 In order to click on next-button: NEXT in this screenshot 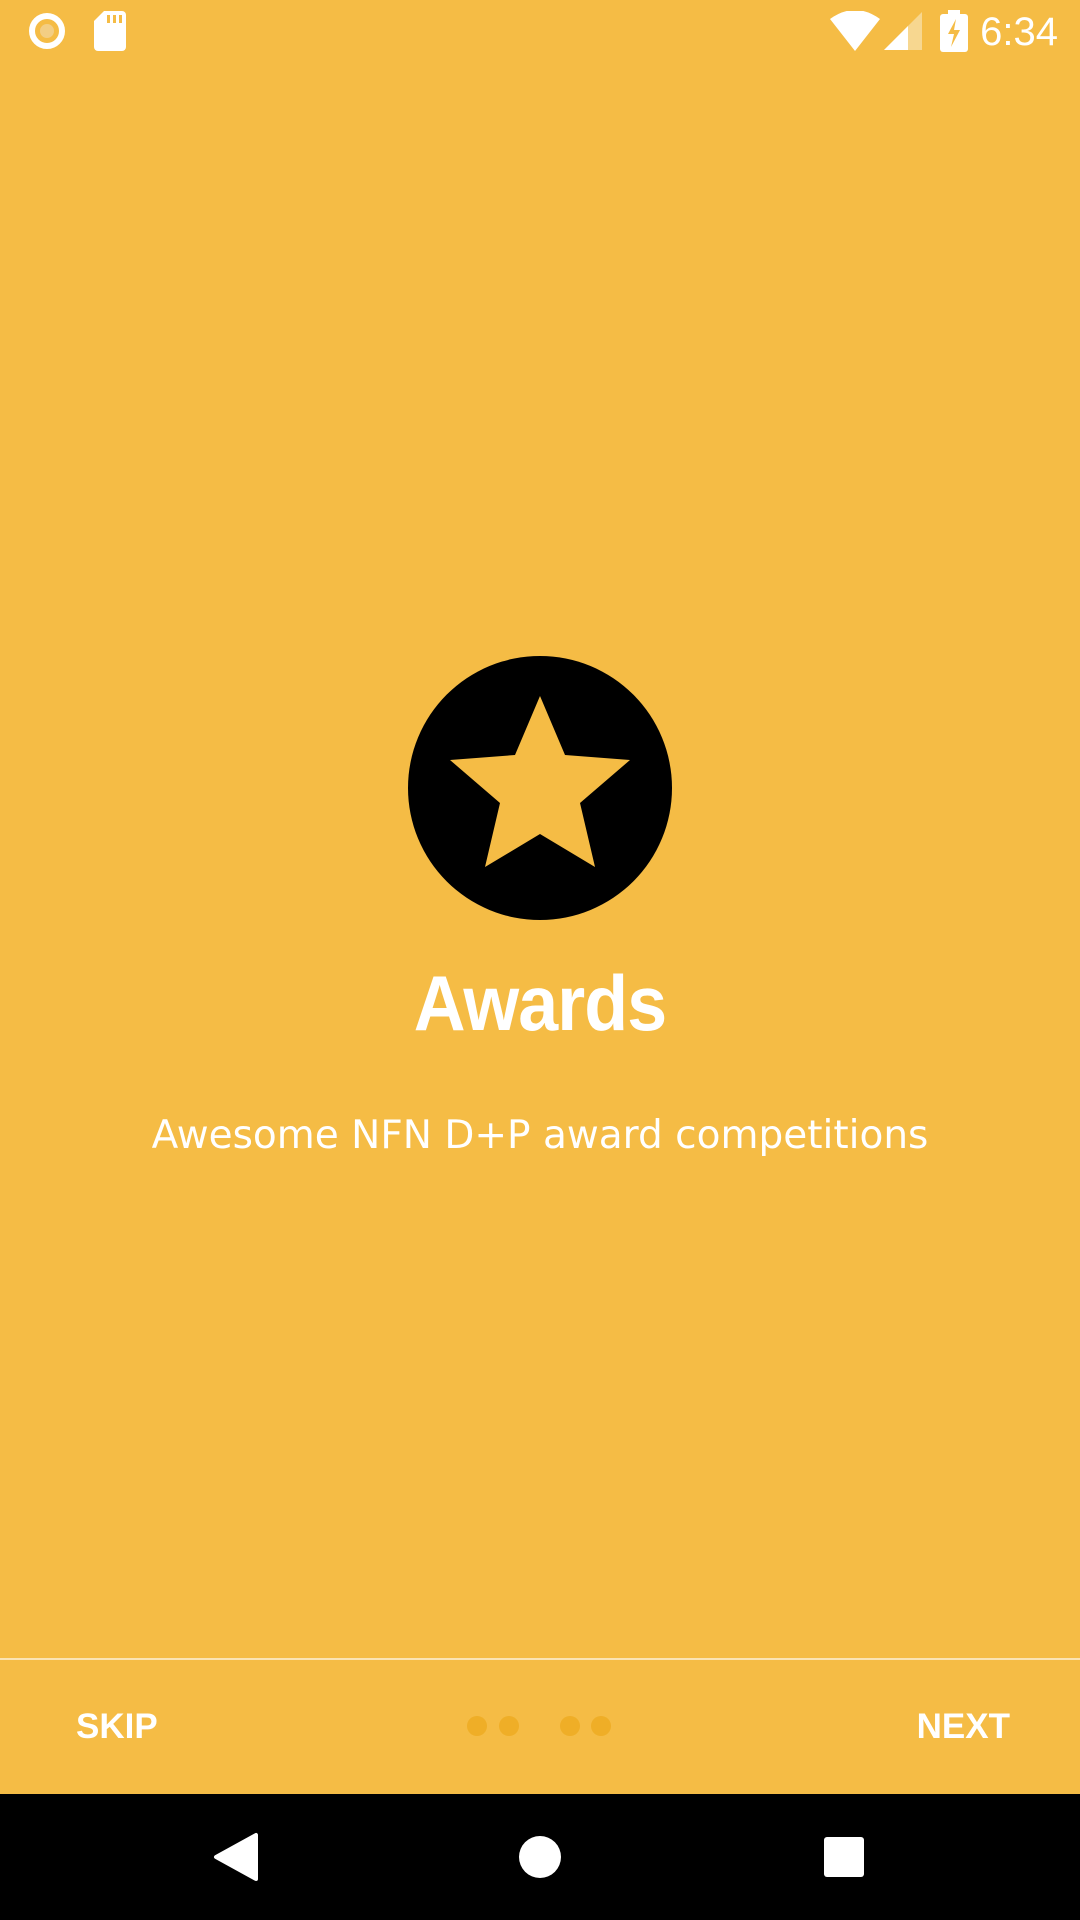, I will do `click(963, 1727)`.